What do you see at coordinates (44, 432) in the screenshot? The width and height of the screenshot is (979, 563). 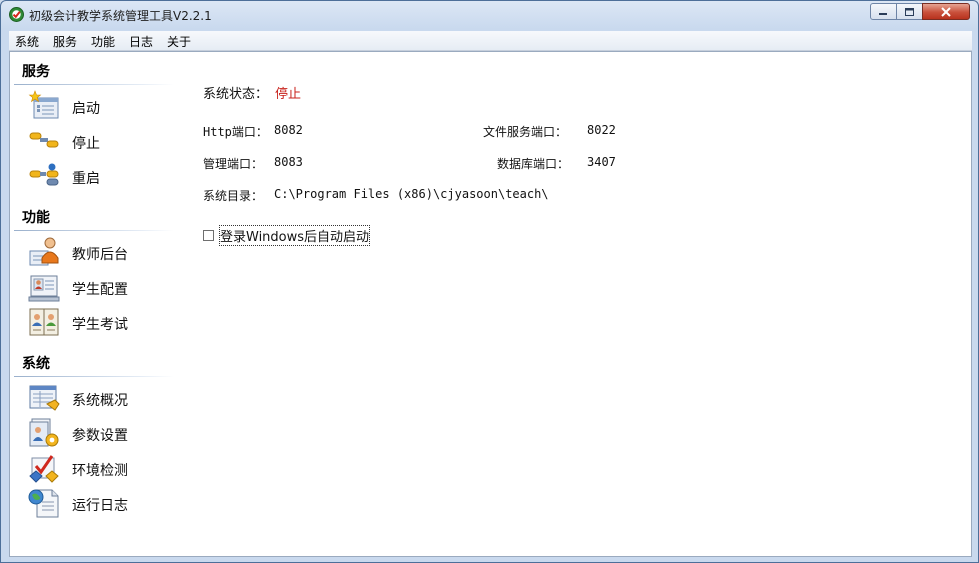 I see `settings-icon` at bounding box center [44, 432].